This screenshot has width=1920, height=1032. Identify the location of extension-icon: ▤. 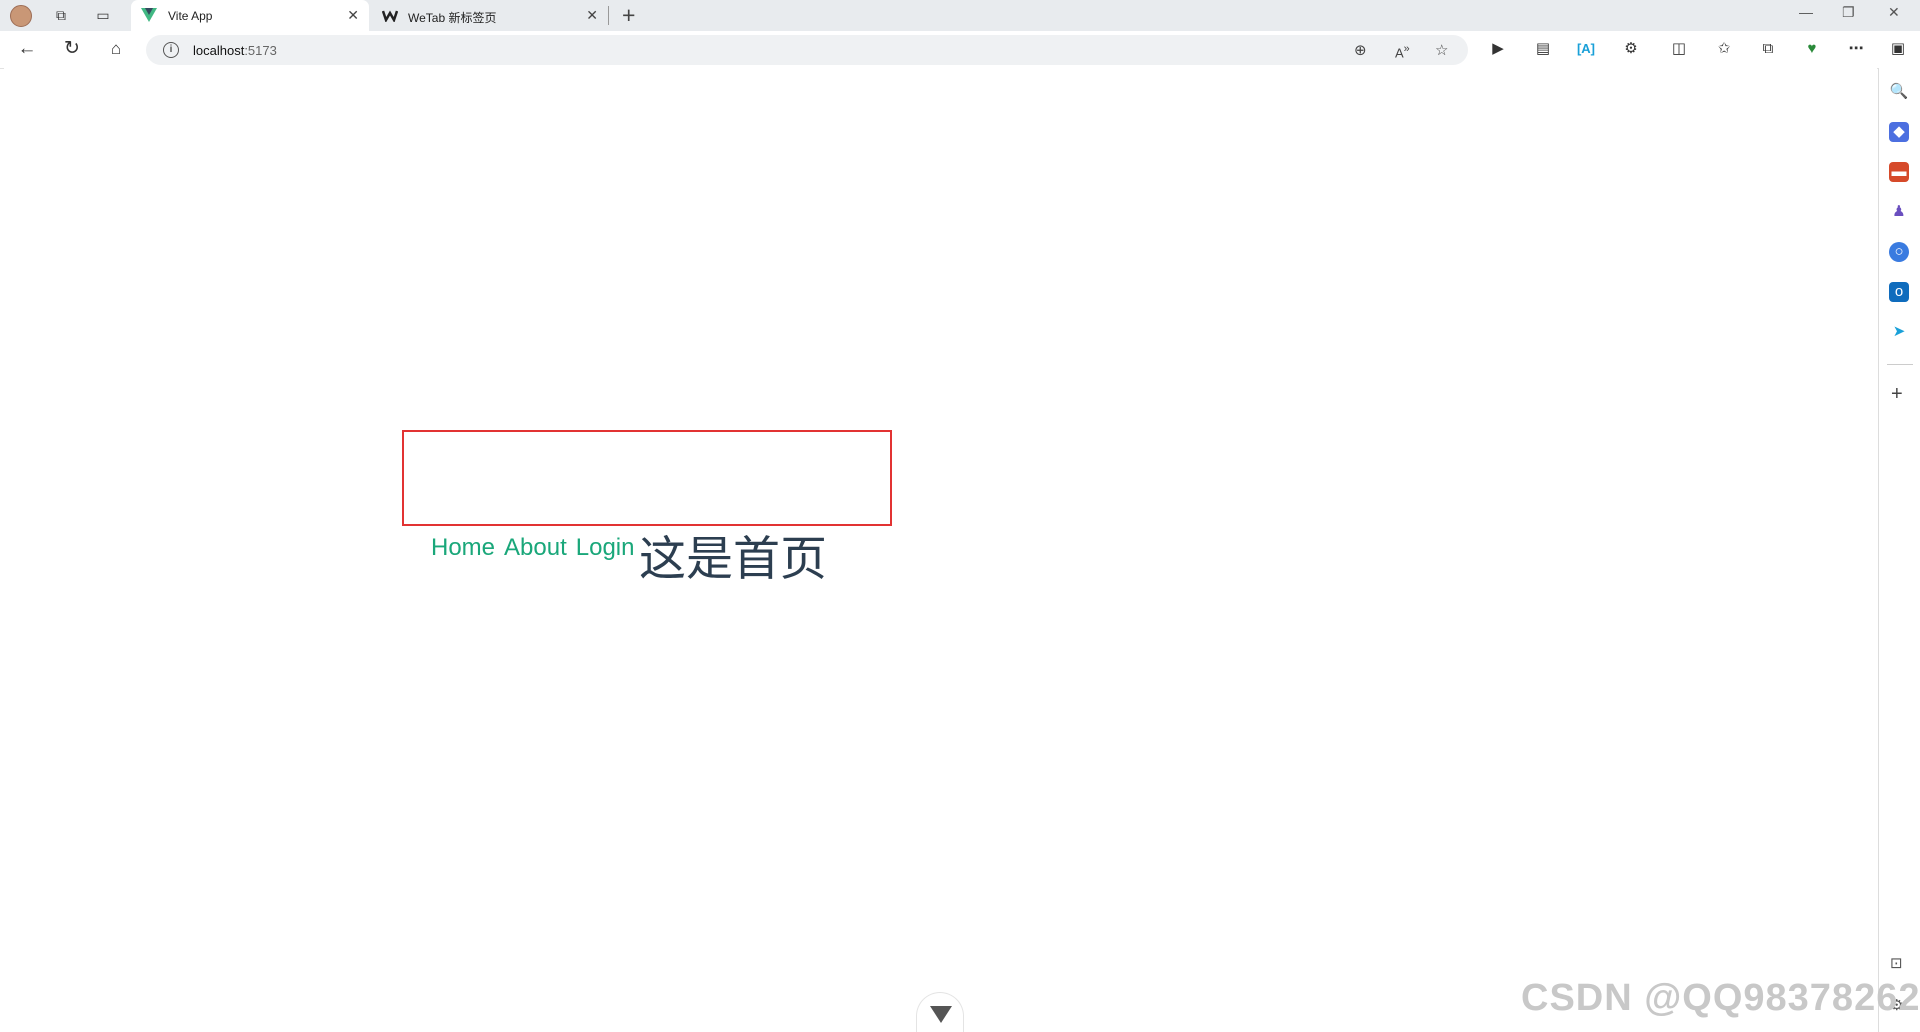
(1543, 49).